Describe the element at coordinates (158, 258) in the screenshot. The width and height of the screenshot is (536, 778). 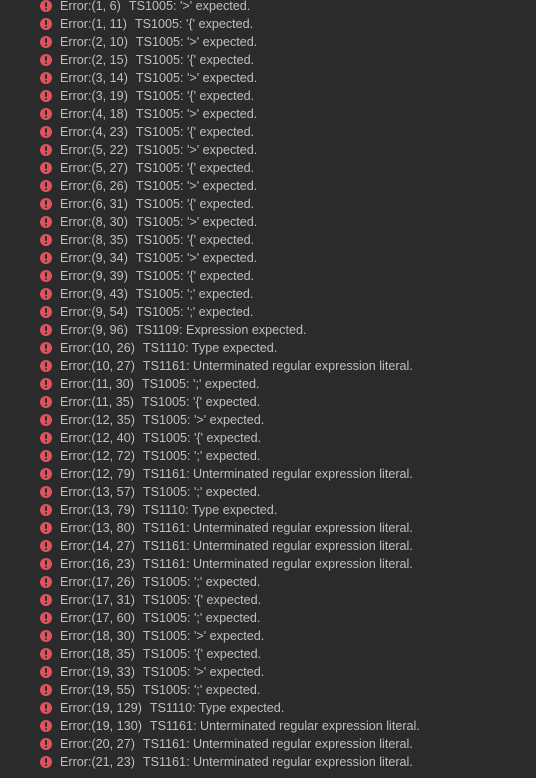
I see `error-text: Error:(9, 34) TS1005: '>' expected.` at that location.